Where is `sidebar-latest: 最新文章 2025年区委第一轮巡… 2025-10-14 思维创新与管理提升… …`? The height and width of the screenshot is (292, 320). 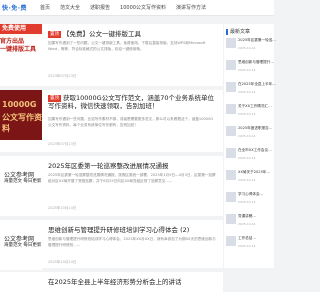 sidebar-latest: 最新文章 2025年区委第一轮巡… 2025-10-14 思维创新与管理提升… … is located at coordinates (250, 146).